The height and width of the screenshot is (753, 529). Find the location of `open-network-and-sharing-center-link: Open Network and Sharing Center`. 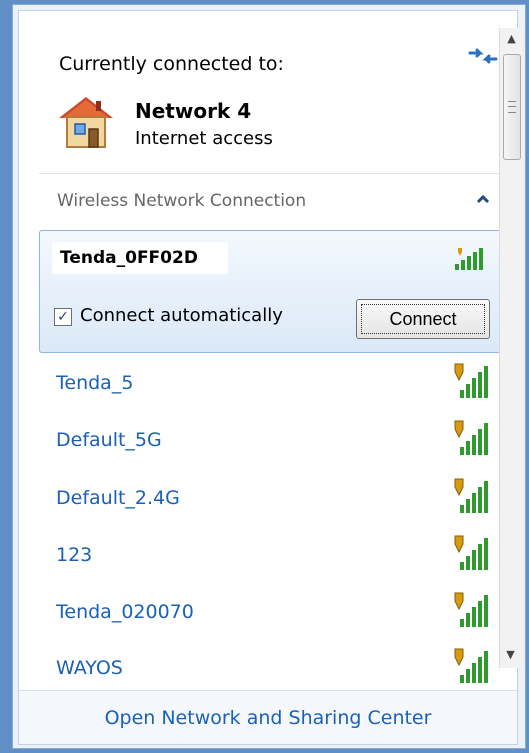

open-network-and-sharing-center-link: Open Network and Sharing Center is located at coordinates (268, 718).